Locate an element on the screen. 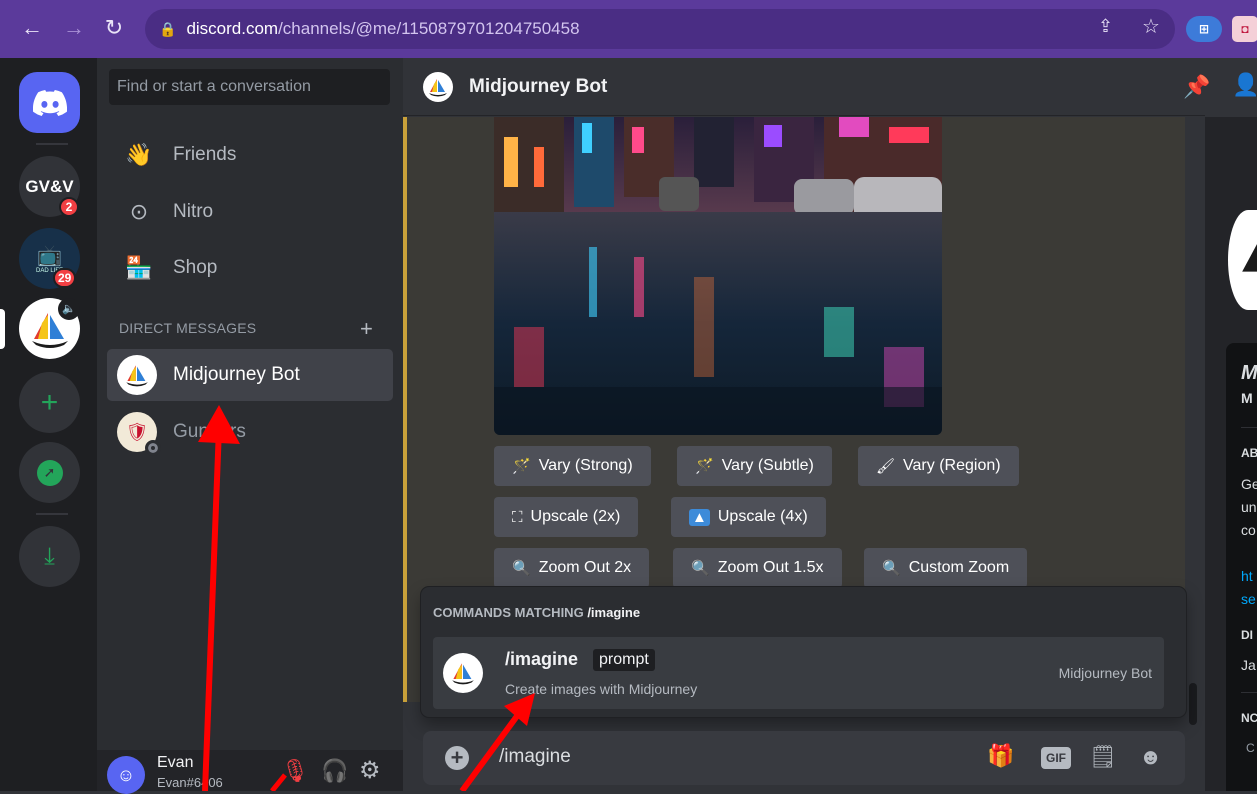 The height and width of the screenshot is (794, 1257). dm-name: Gunners is located at coordinates (209, 431).